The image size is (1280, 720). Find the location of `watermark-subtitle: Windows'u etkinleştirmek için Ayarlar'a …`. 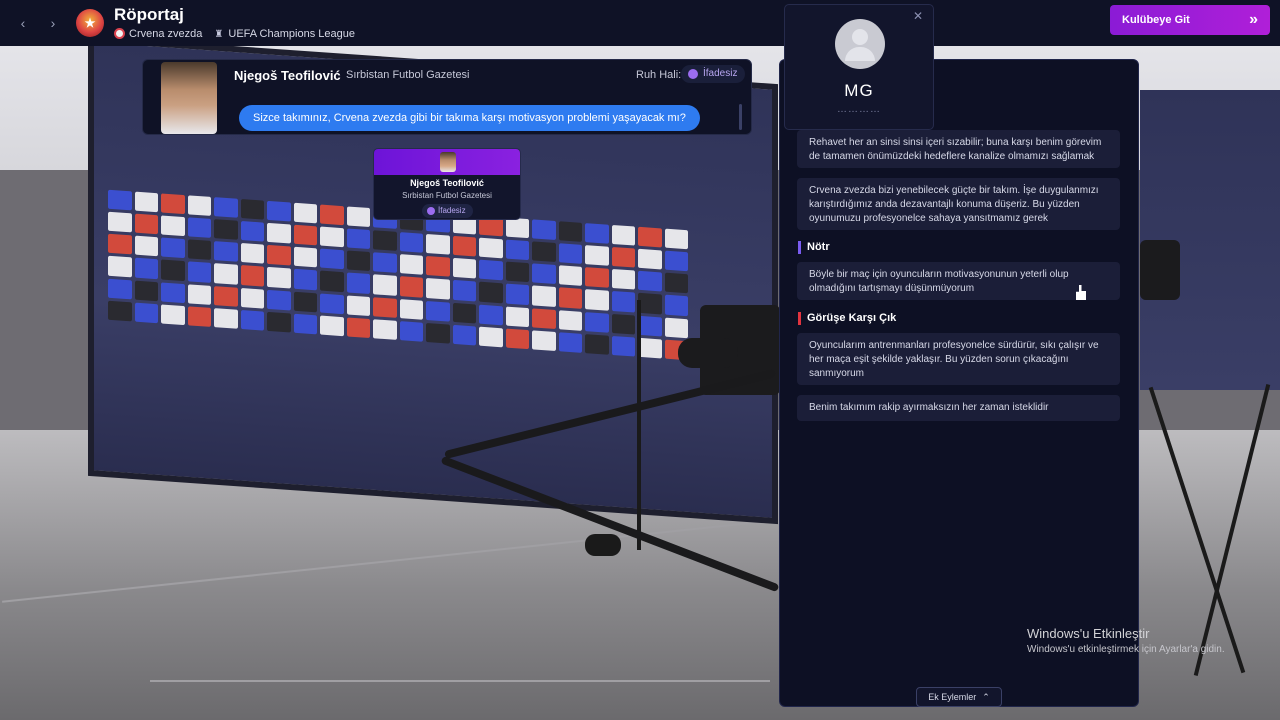

watermark-subtitle: Windows'u etkinleştirmek için Ayarlar'a … is located at coordinates (1126, 649).